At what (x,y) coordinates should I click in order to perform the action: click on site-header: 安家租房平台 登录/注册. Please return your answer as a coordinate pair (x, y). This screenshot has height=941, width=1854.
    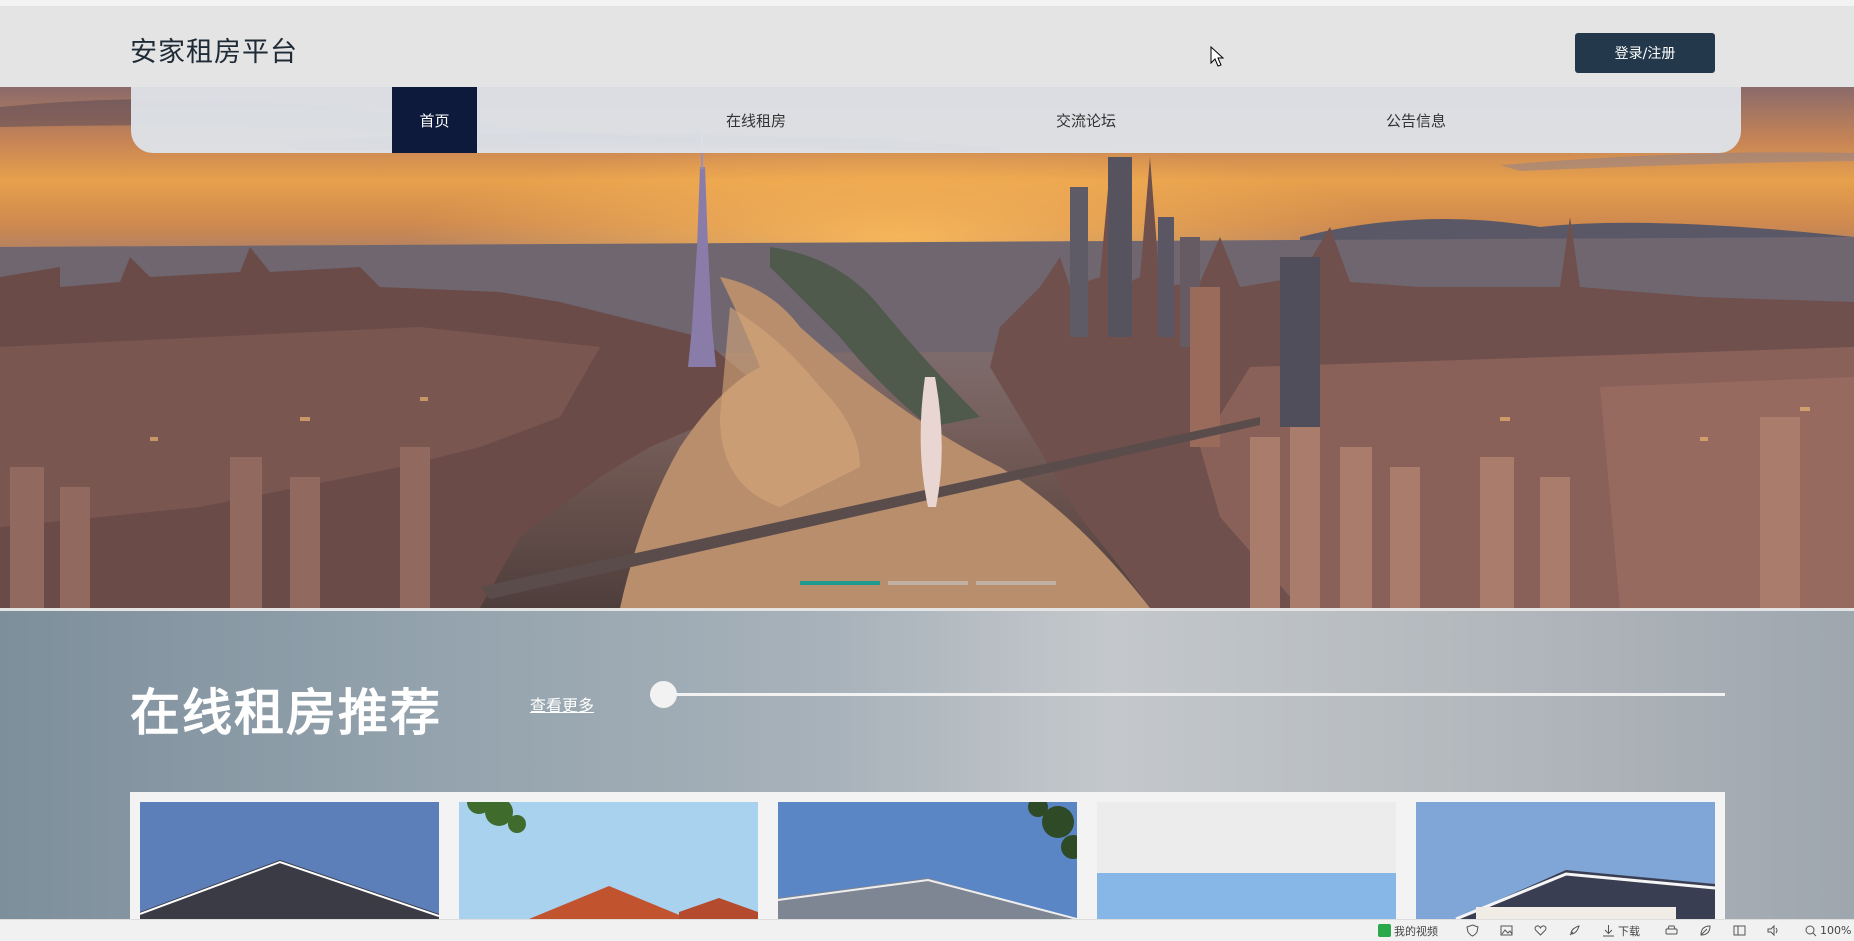
    Looking at the image, I should click on (927, 46).